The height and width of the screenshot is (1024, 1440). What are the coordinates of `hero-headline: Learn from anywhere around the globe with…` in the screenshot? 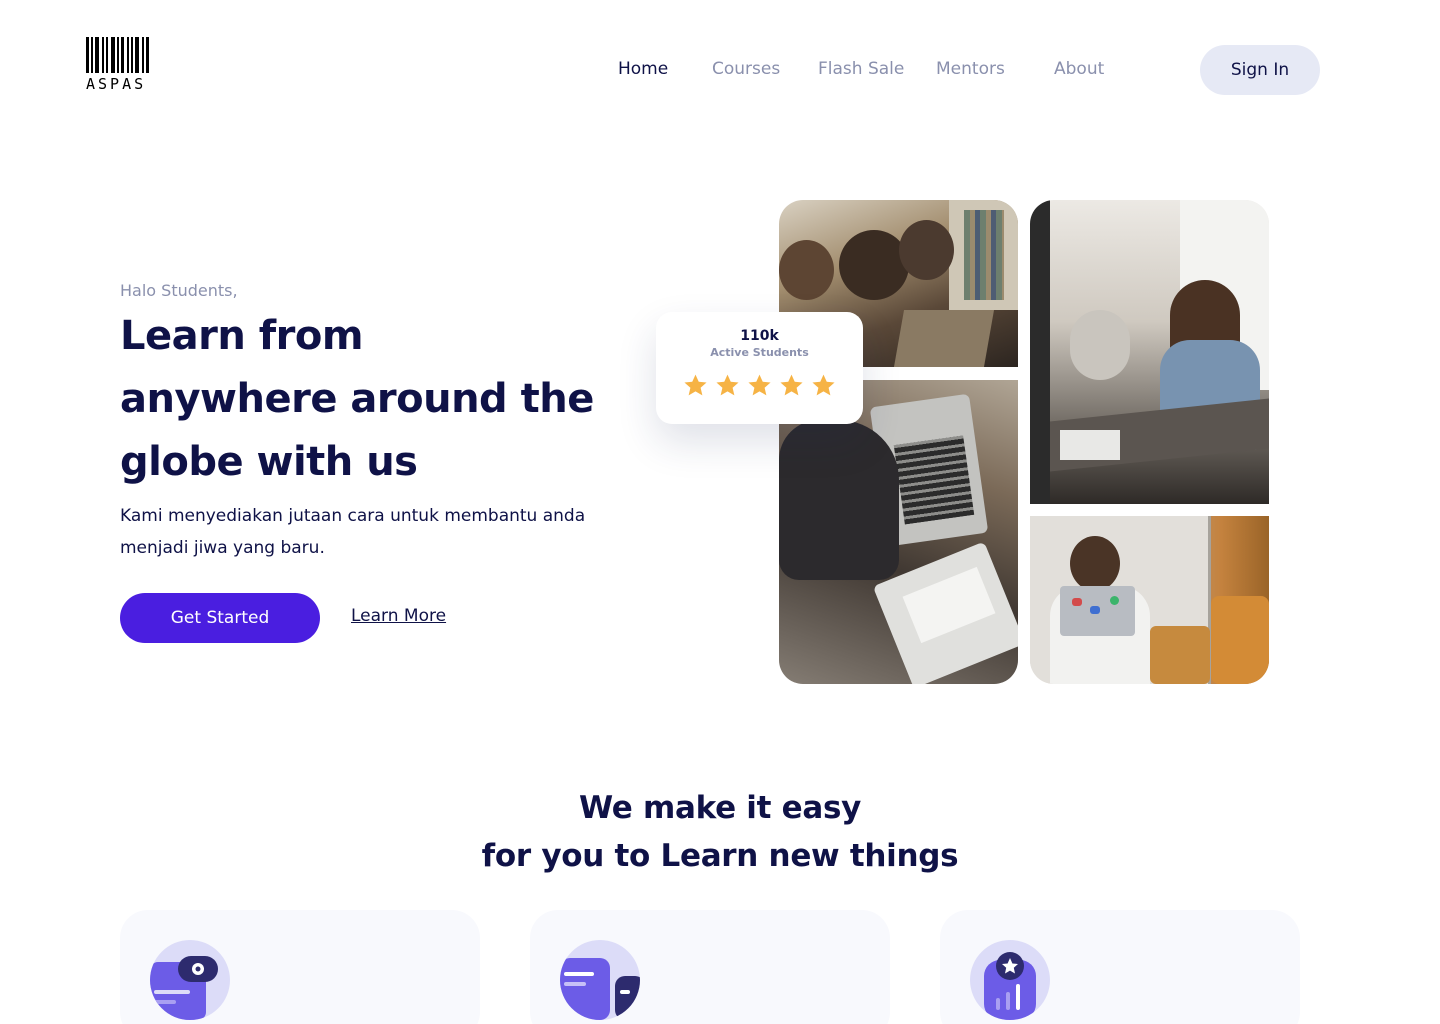 It's located at (380, 399).